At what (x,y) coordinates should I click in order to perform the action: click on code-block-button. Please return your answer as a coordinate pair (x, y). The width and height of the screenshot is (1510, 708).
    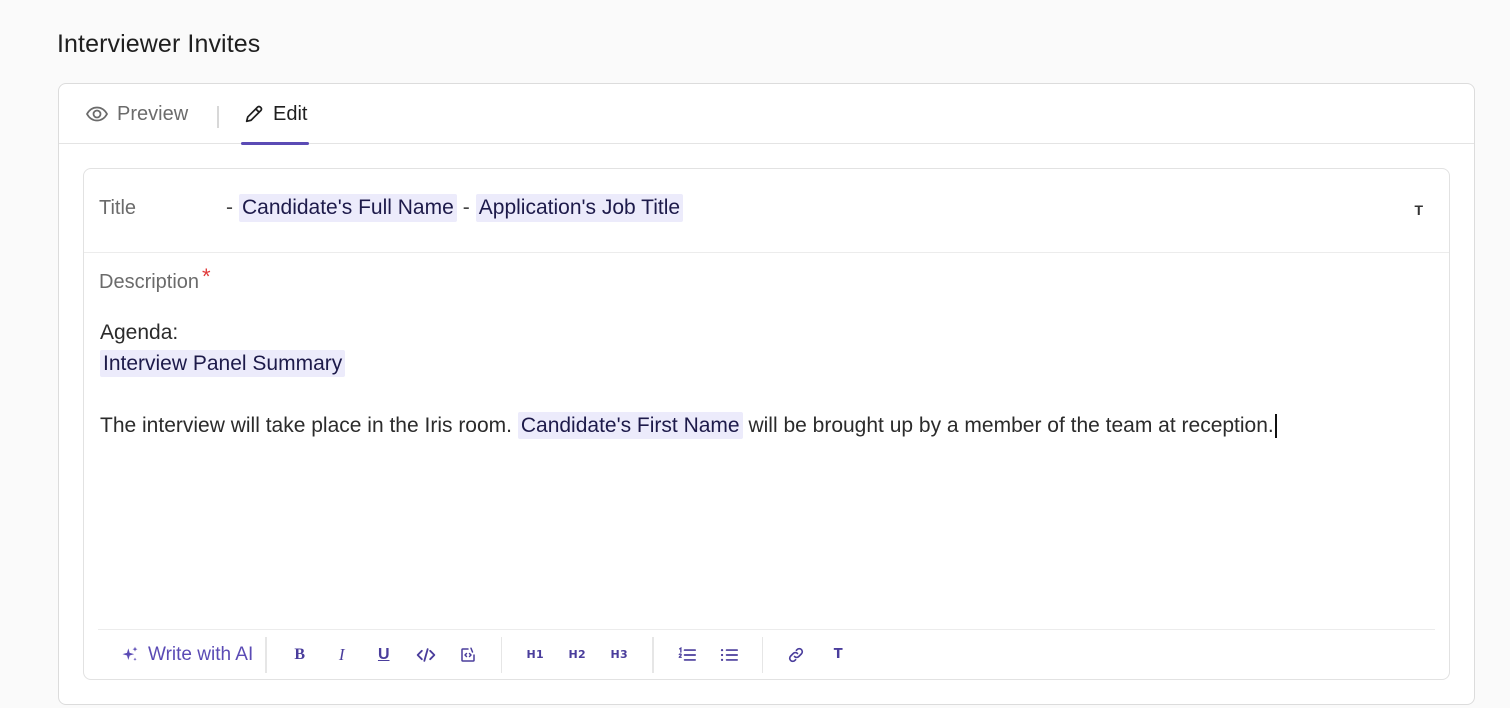
    Looking at the image, I should click on (468, 655).